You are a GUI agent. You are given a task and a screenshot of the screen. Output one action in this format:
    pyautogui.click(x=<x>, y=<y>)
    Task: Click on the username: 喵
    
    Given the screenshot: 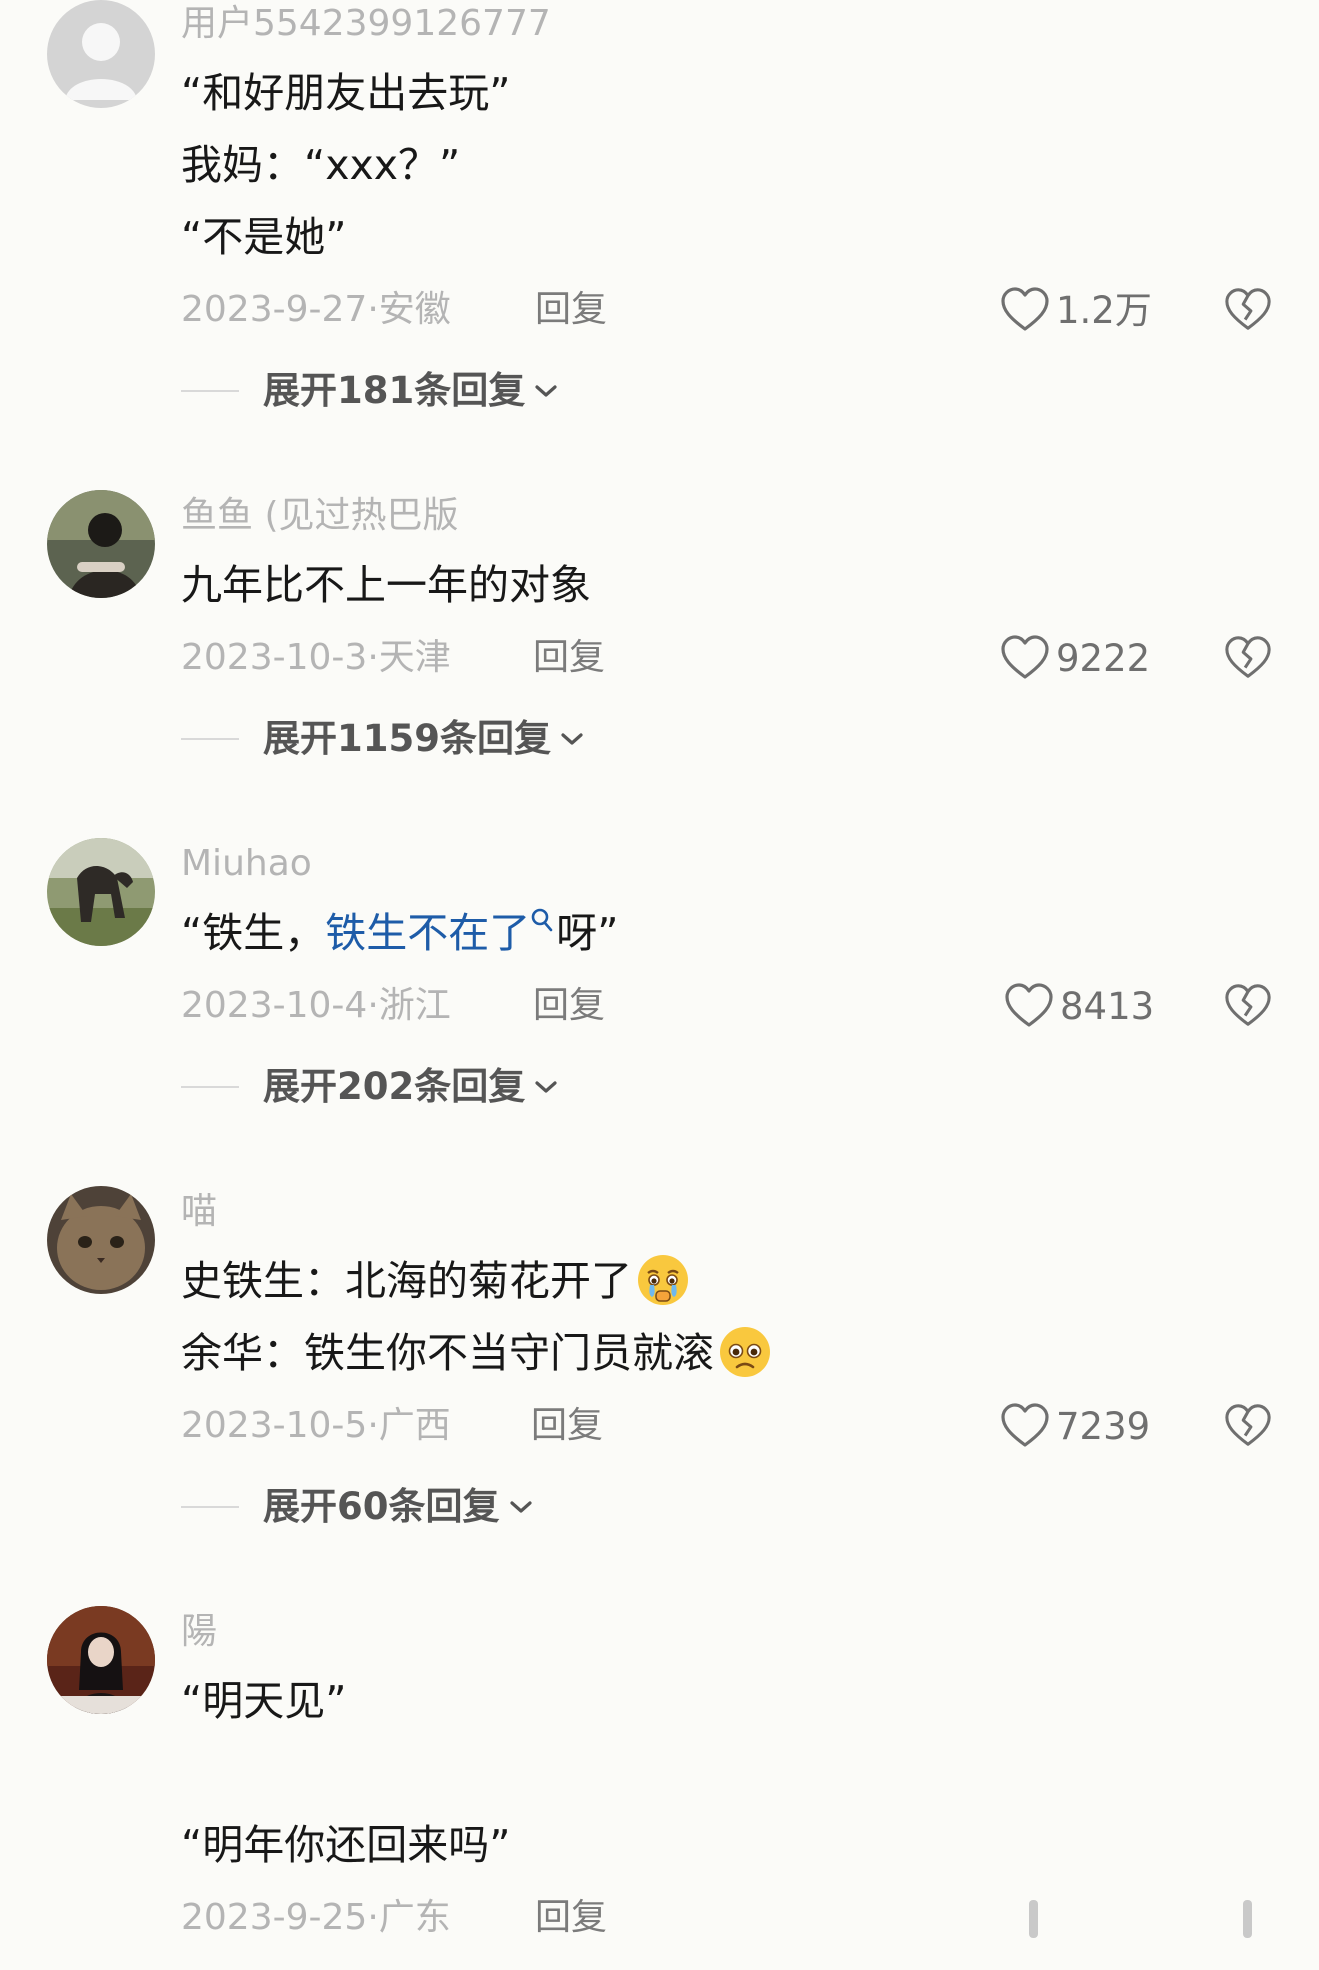 What is the action you would take?
    pyautogui.click(x=199, y=1212)
    